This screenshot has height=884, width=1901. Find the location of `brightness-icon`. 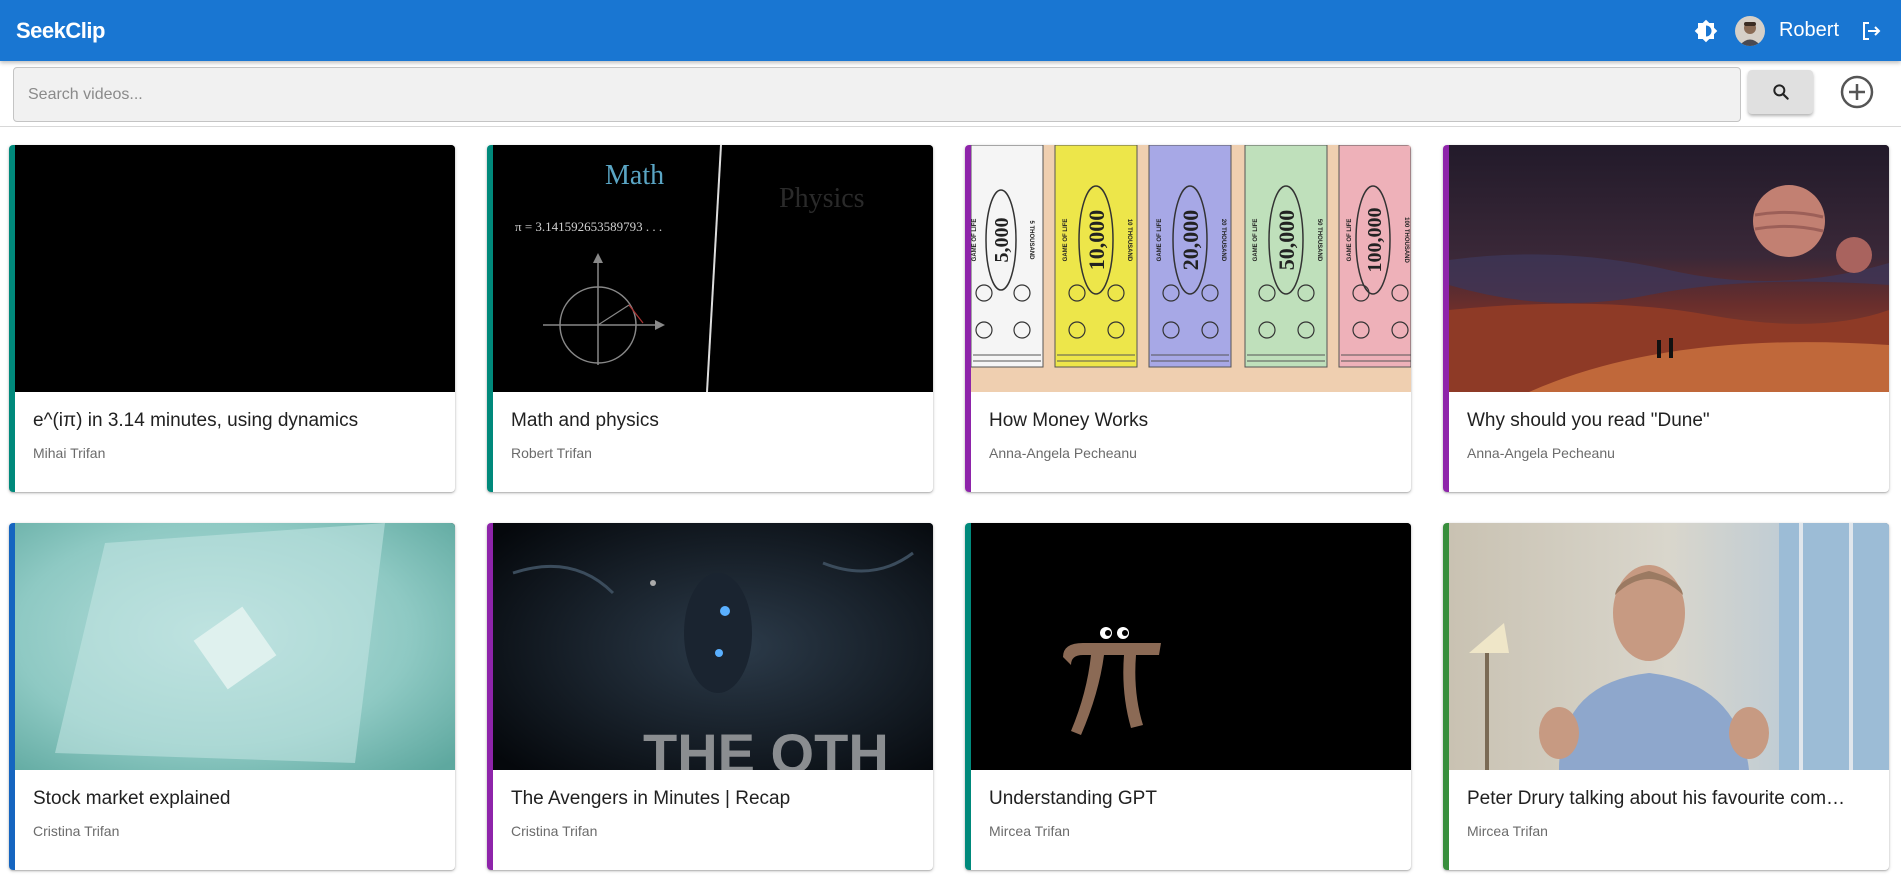

brightness-icon is located at coordinates (1706, 30).